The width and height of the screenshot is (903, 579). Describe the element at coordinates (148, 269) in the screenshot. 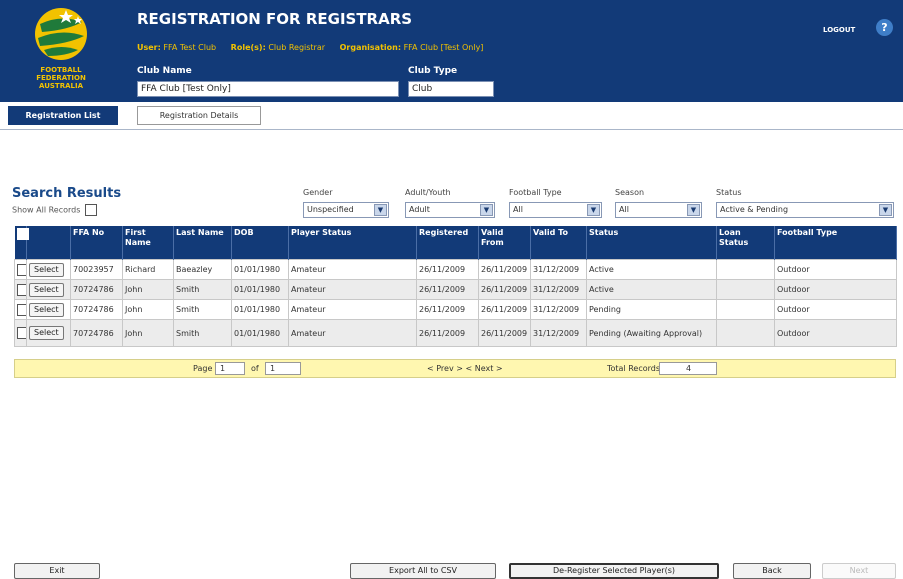

I see `cell-first-name: Richard` at that location.